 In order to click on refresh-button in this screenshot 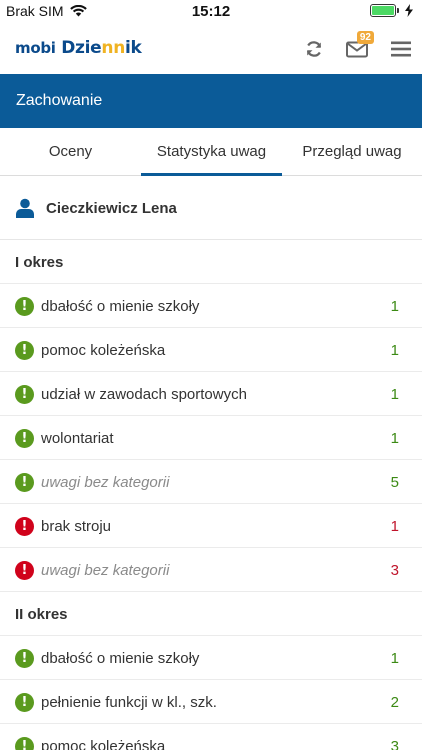, I will do `click(314, 49)`.